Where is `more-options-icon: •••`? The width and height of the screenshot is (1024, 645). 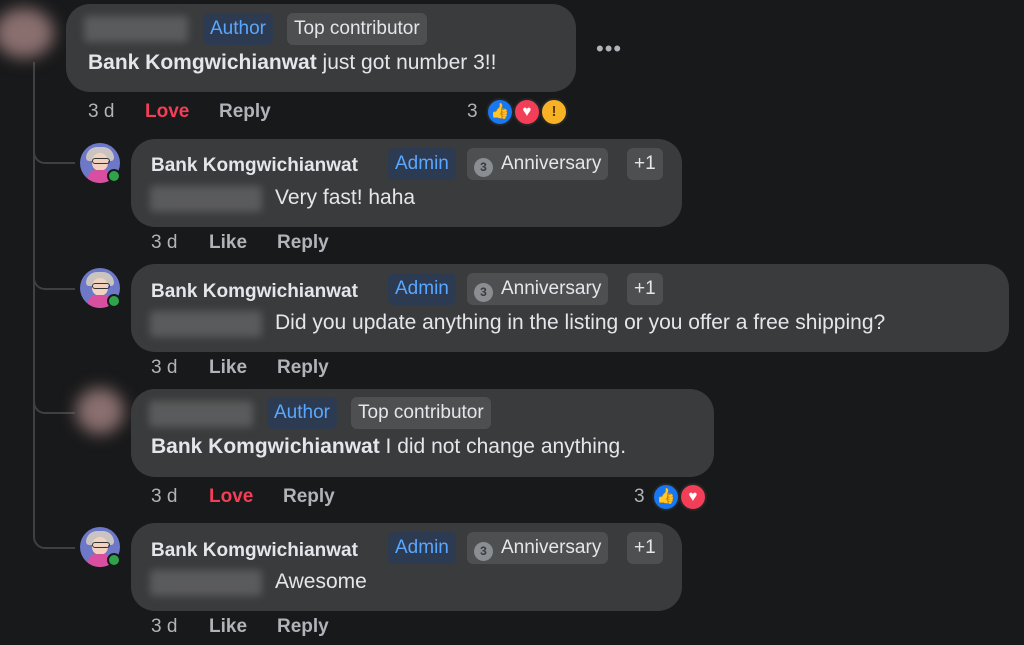
more-options-icon: ••• is located at coordinates (609, 49).